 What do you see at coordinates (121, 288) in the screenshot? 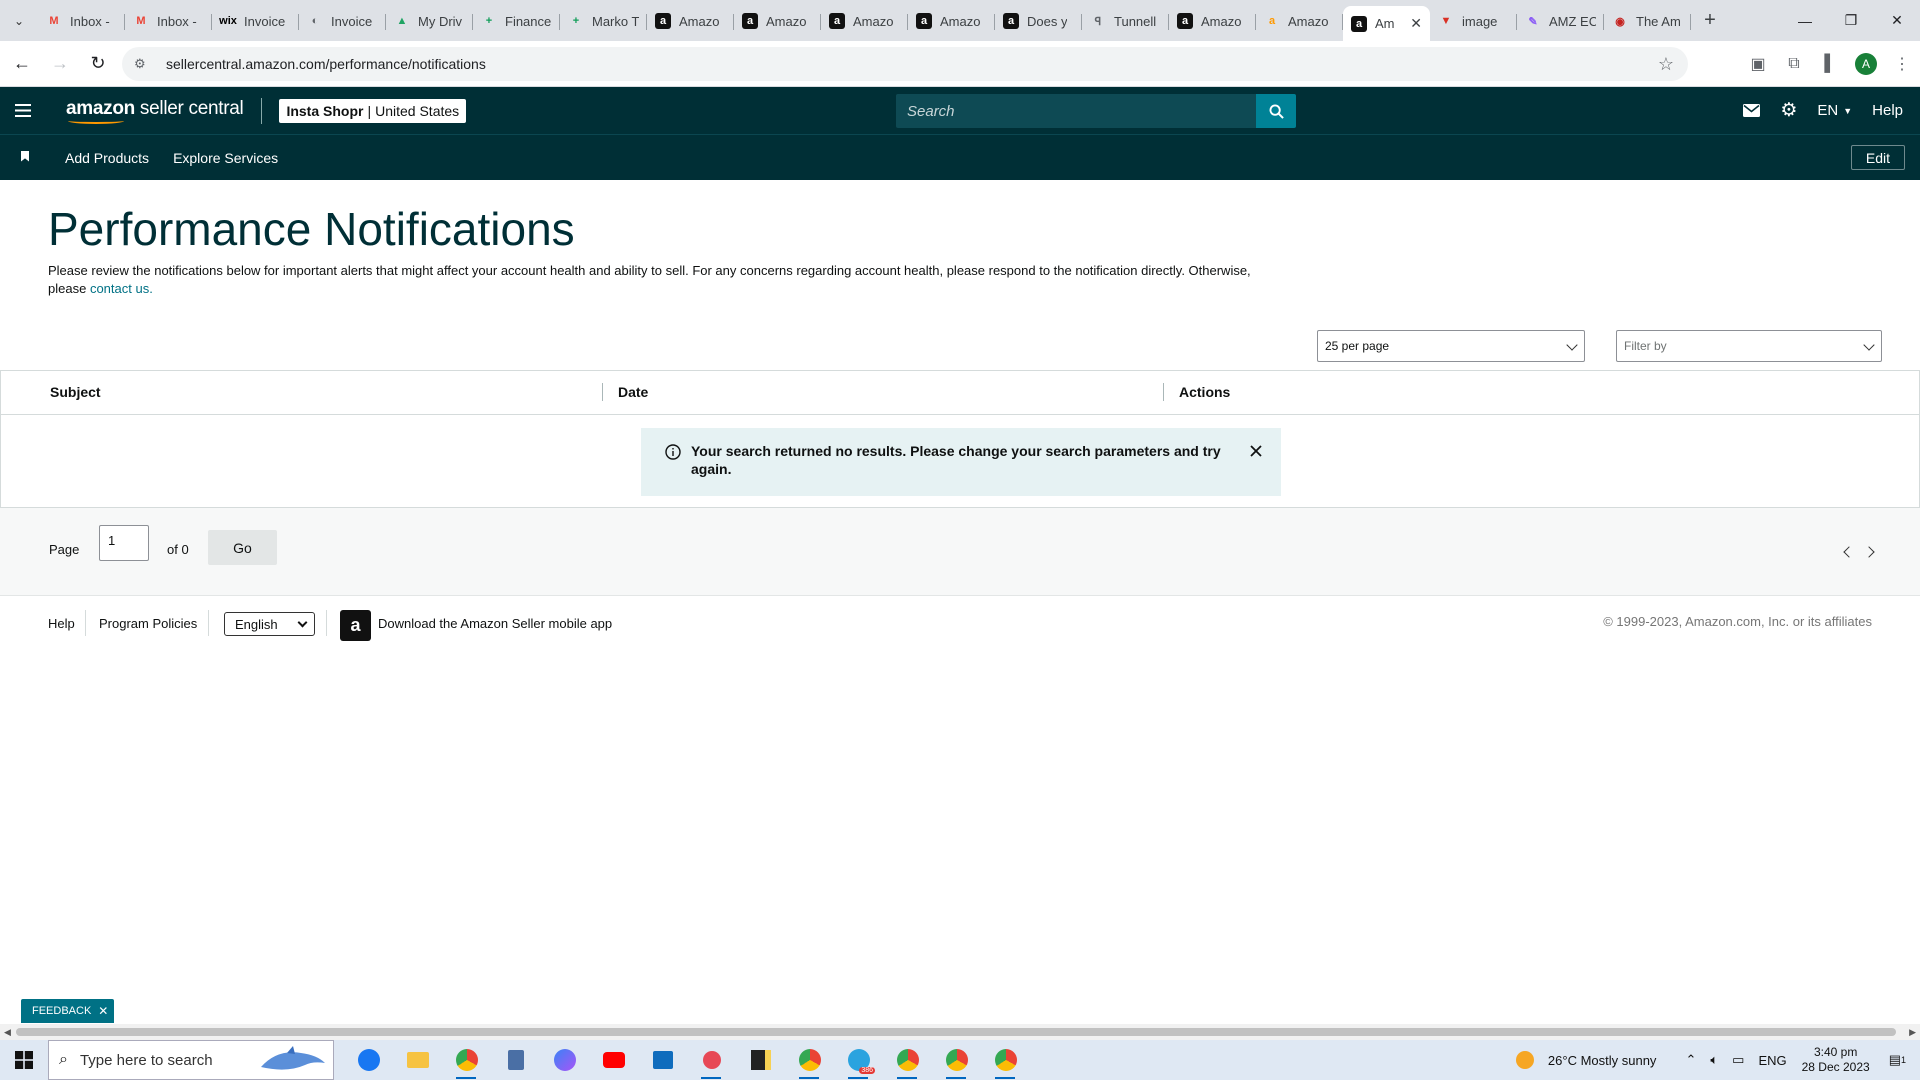
I see `contact-us-link: contact us.` at bounding box center [121, 288].